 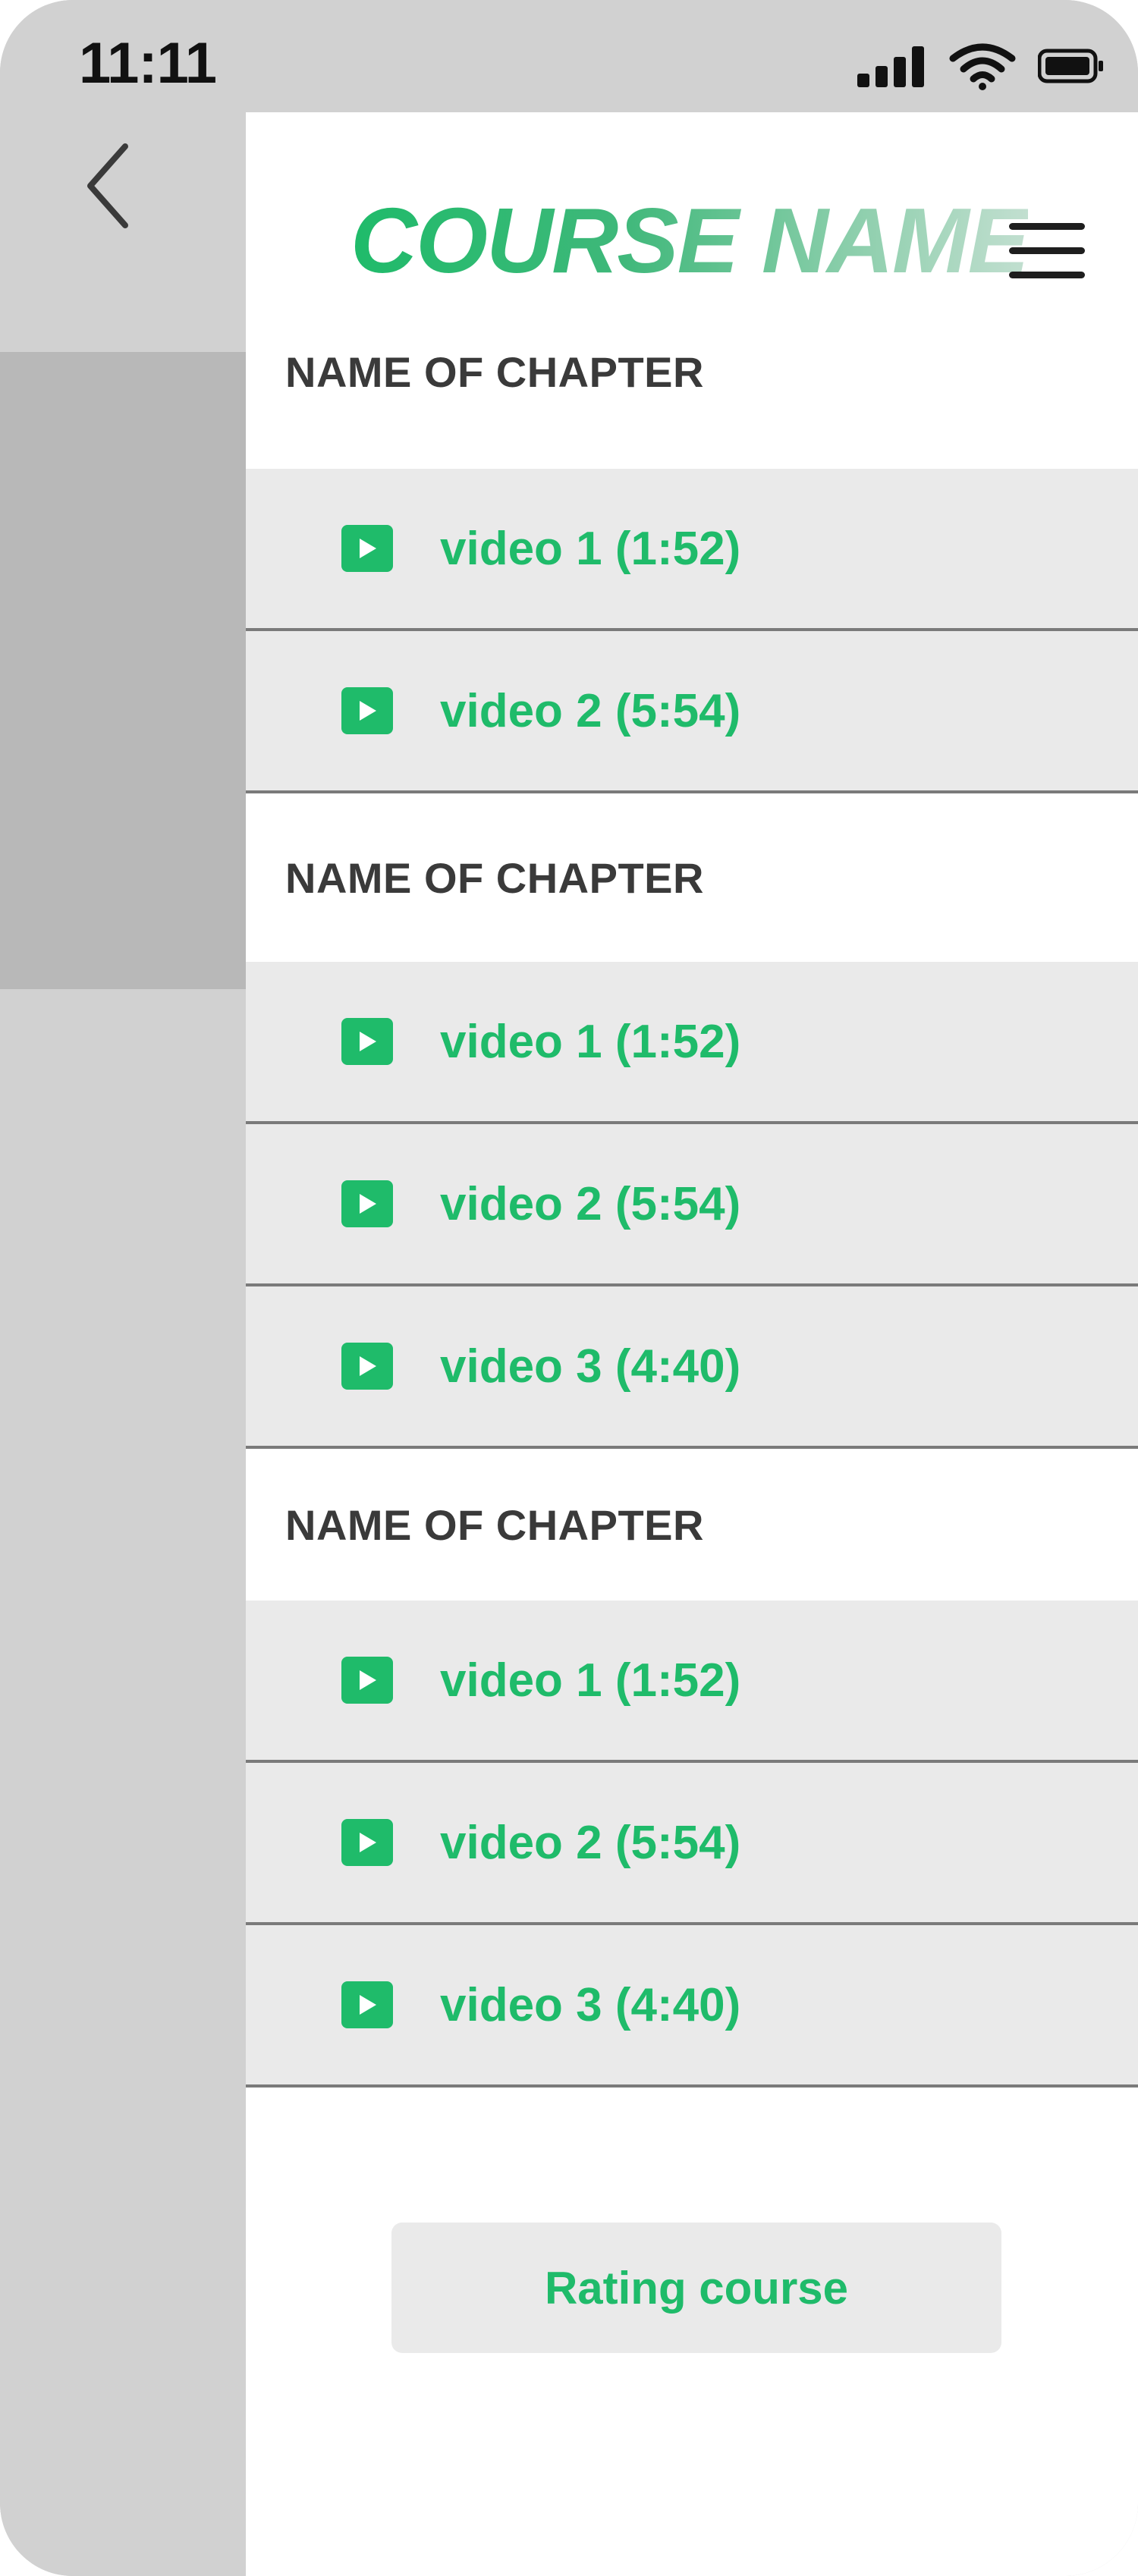 What do you see at coordinates (696, 2288) in the screenshot?
I see `rating-course-button: Rating course` at bounding box center [696, 2288].